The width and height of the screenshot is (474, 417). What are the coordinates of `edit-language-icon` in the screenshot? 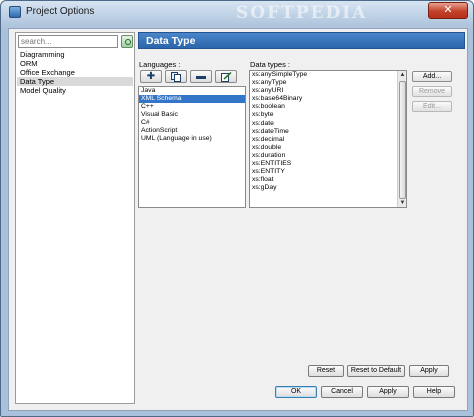 It's located at (226, 77).